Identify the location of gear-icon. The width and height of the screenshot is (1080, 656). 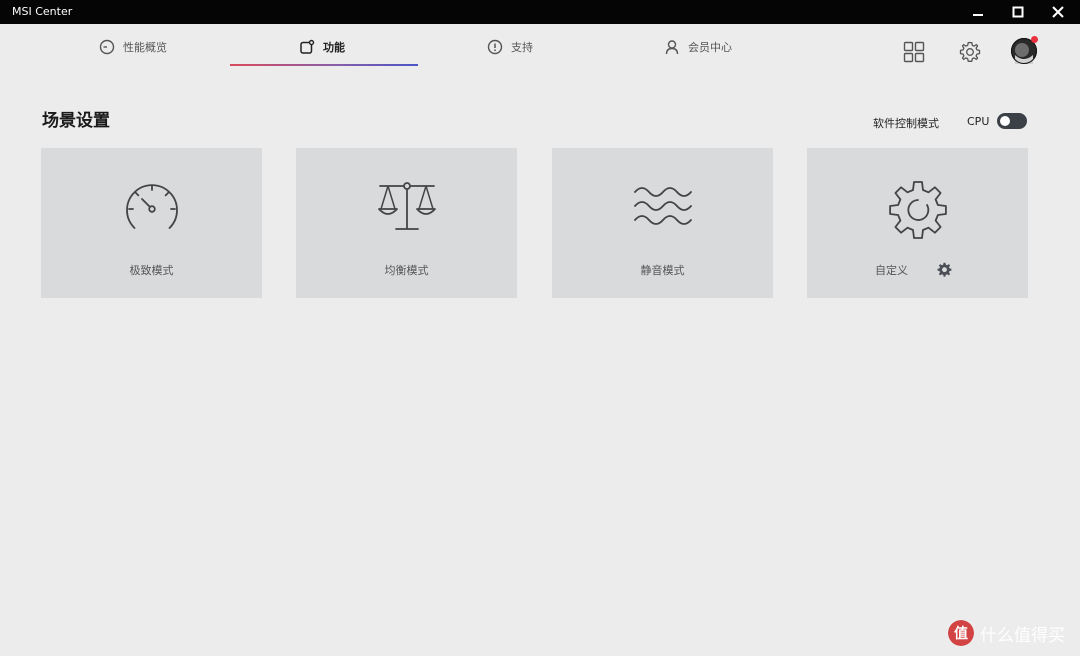
(918, 210).